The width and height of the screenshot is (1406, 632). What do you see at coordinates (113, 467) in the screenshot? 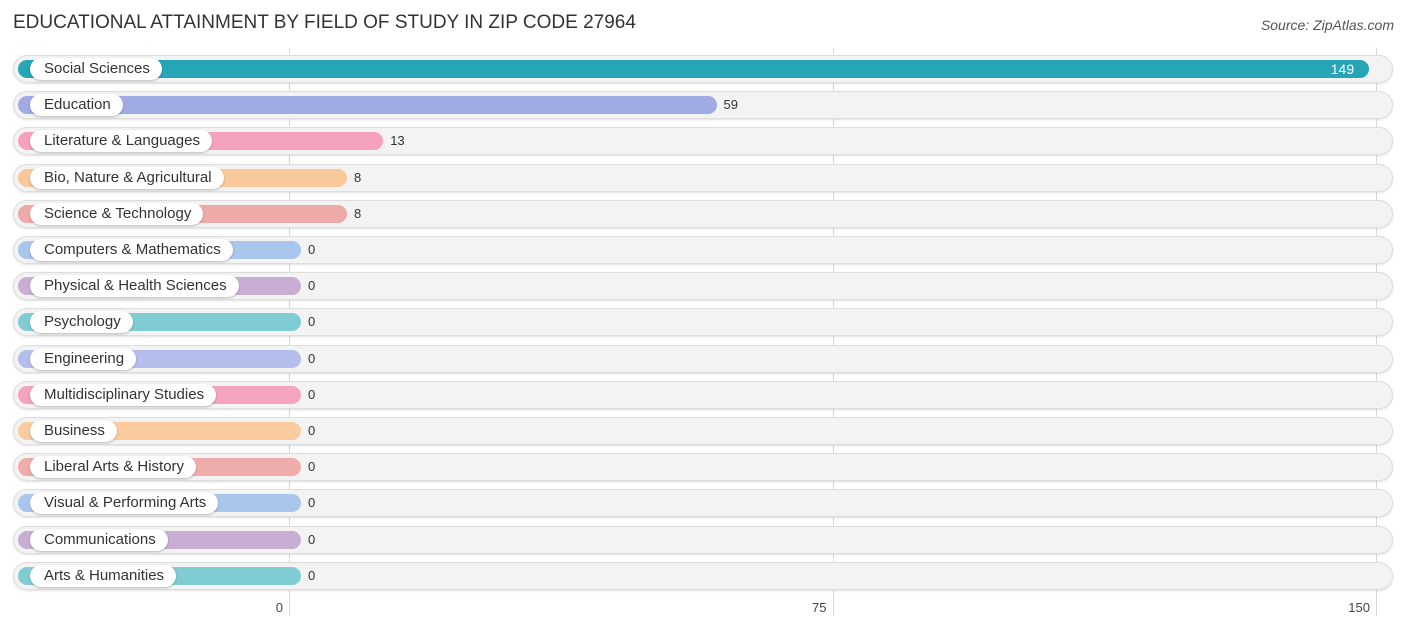
I see `category-label: Liberal Arts & History` at bounding box center [113, 467].